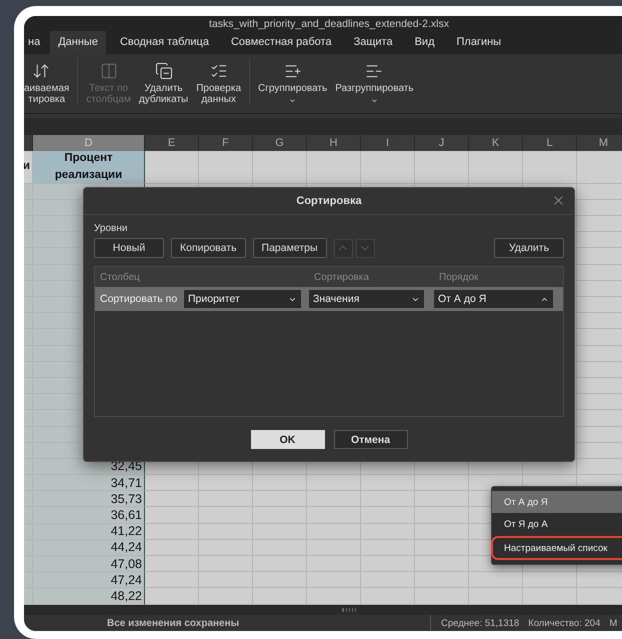 This screenshot has width=622, height=639. I want to click on cancel-button: Отмена, so click(371, 439).